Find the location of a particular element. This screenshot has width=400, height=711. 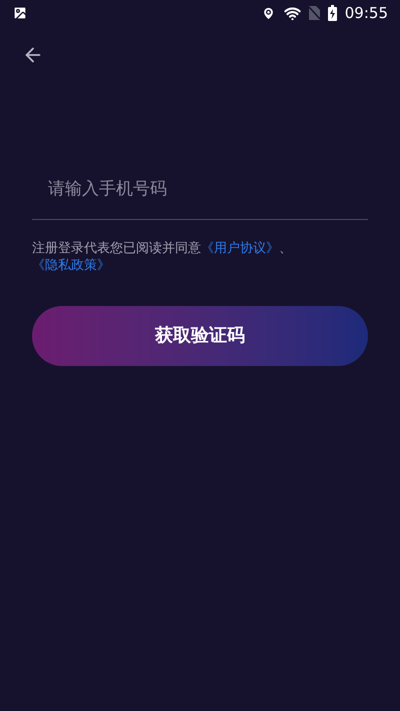

wifi-icon is located at coordinates (292, 13).